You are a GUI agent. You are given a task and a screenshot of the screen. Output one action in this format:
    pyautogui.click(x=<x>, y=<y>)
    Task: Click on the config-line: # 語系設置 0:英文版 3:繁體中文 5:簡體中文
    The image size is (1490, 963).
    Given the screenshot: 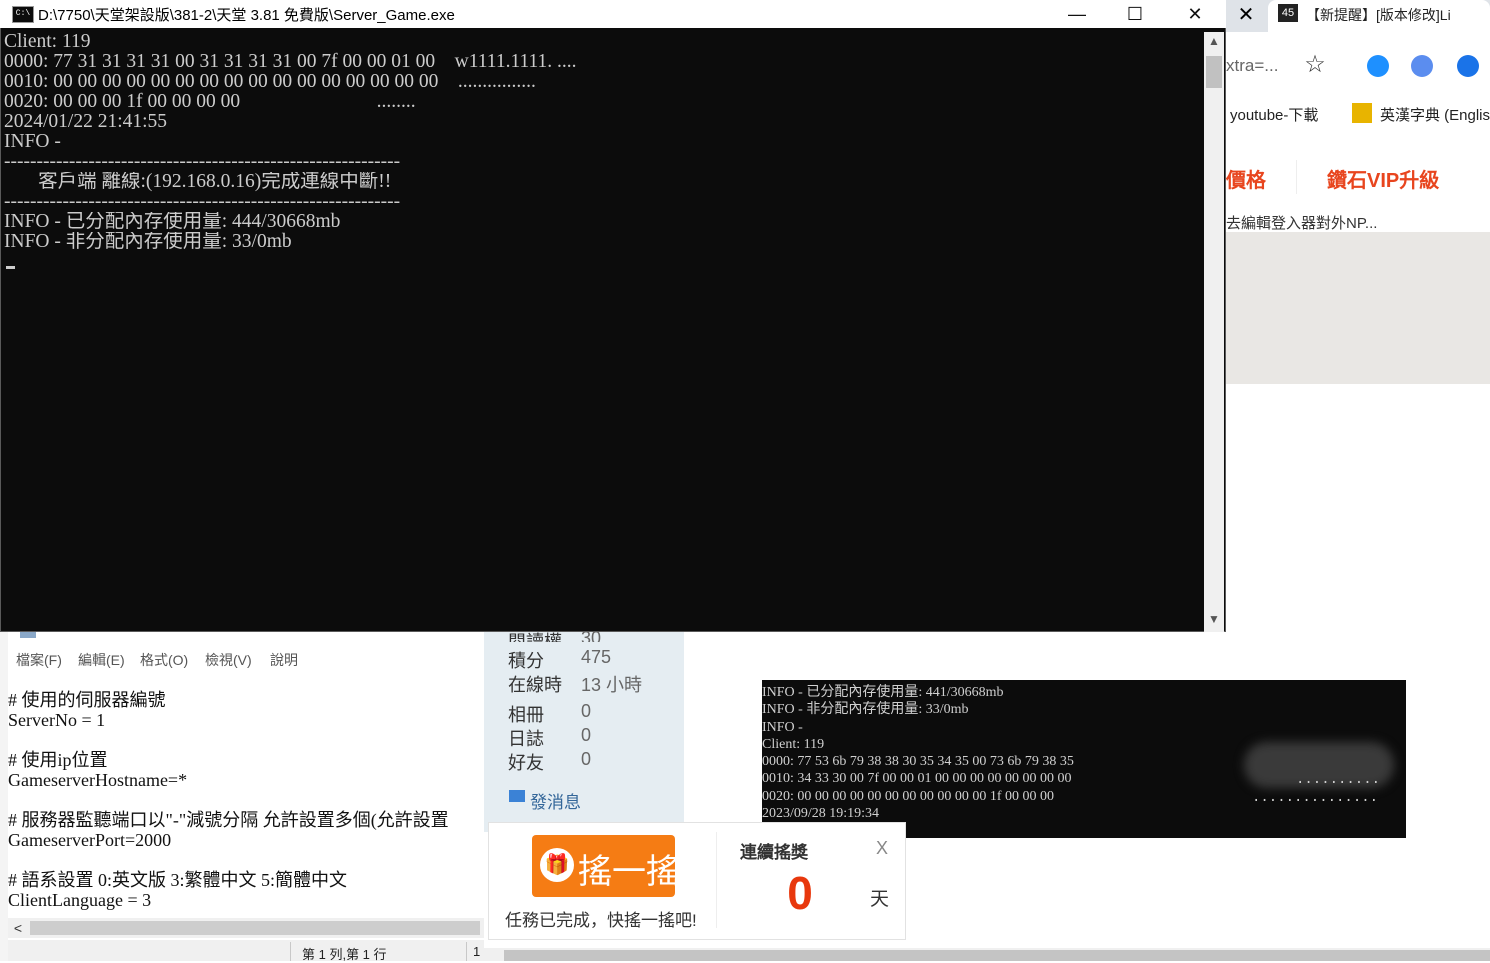 What is the action you would take?
    pyautogui.click(x=178, y=880)
    